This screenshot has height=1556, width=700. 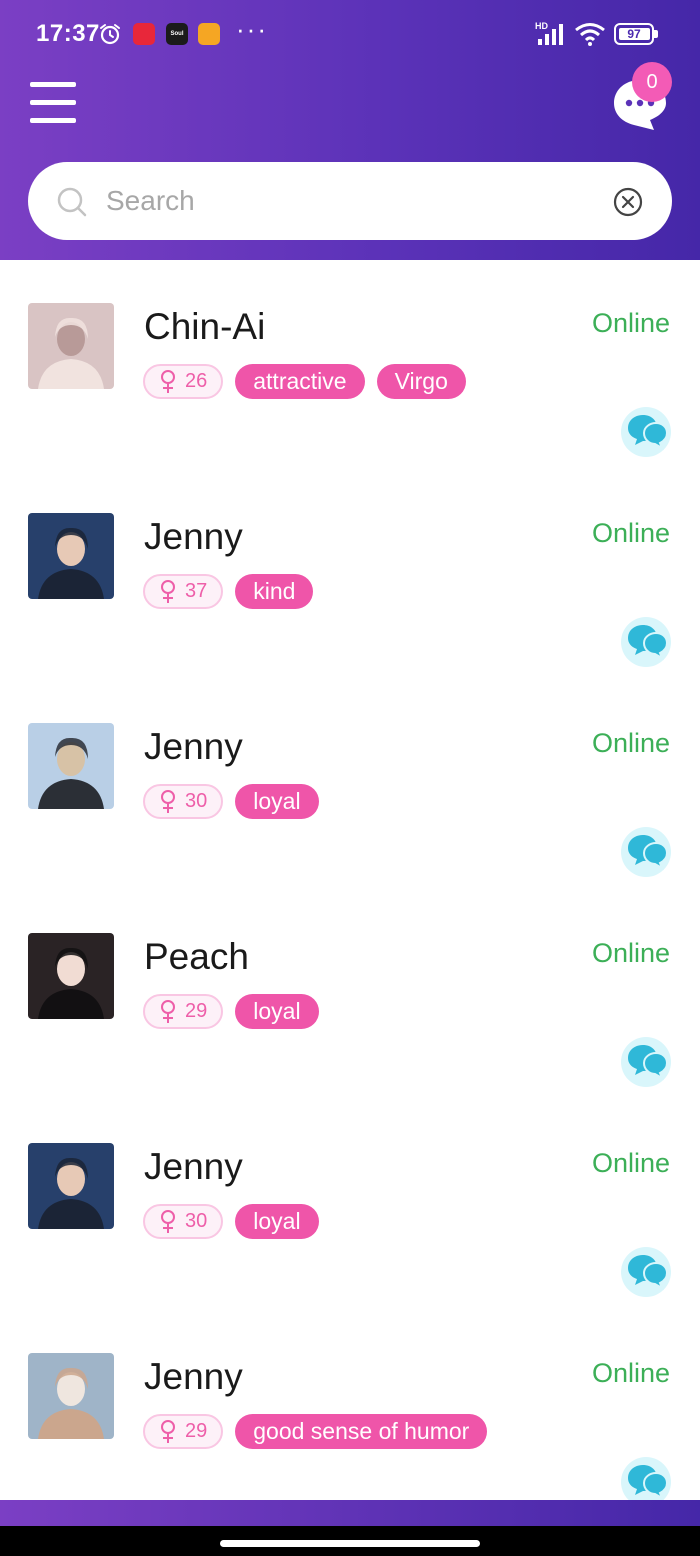 What do you see at coordinates (350, 1513) in the screenshot?
I see `tab-bar-edge` at bounding box center [350, 1513].